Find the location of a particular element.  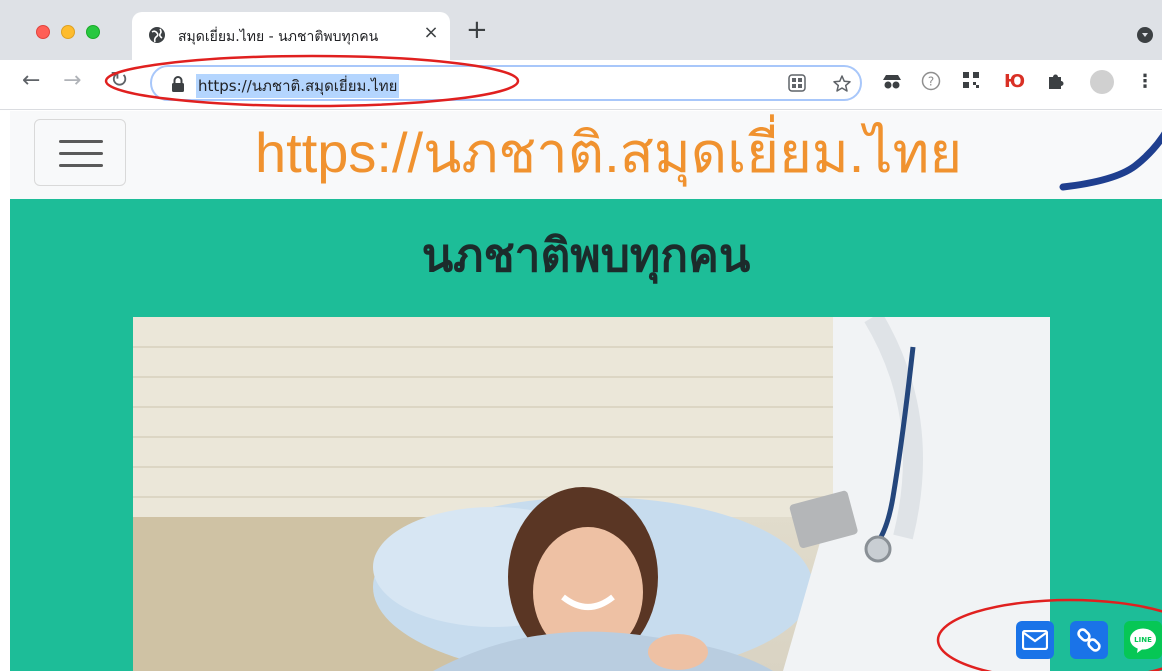

tab-search-icon is located at coordinates (1145, 35).